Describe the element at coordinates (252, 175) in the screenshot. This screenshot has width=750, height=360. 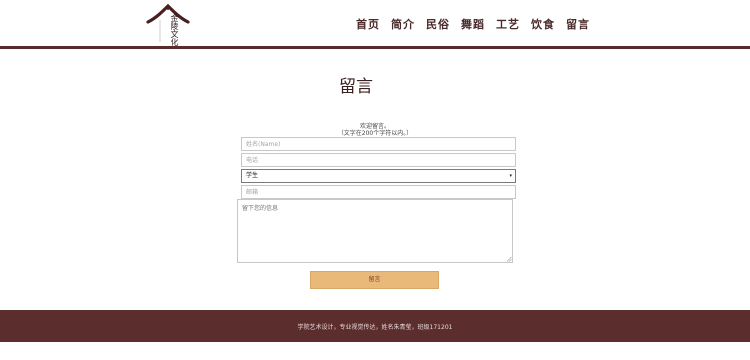
I see `role-select-value: 学生` at that location.